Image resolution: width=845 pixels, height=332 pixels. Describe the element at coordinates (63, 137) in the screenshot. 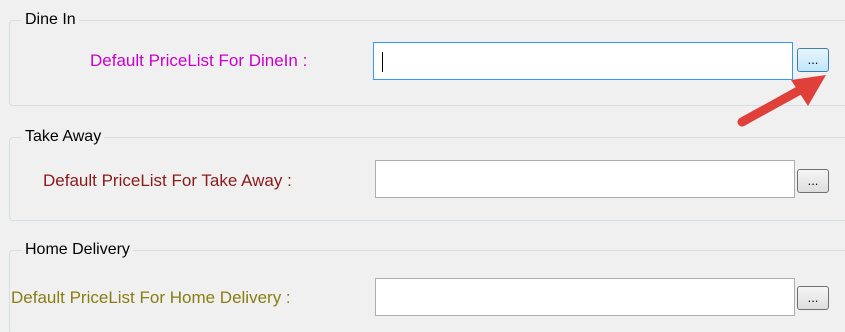

I see `take-away-group-title: Take Away` at that location.